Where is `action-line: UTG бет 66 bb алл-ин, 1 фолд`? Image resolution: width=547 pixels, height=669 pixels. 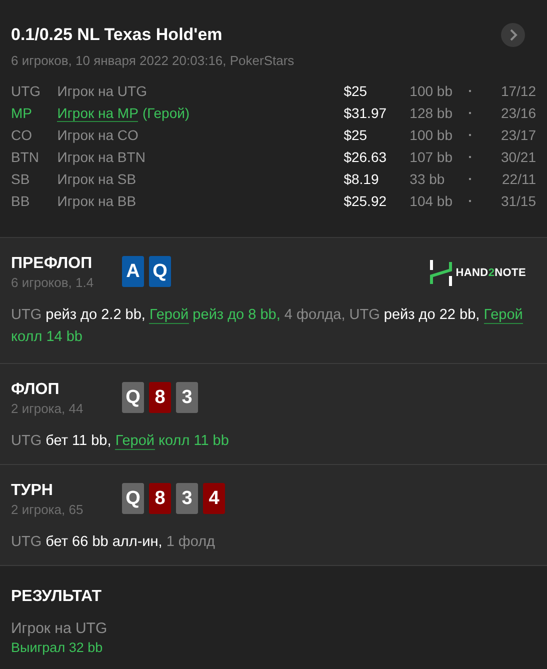 action-line: UTG бет 66 bb алл-ин, 1 фолд is located at coordinates (113, 542).